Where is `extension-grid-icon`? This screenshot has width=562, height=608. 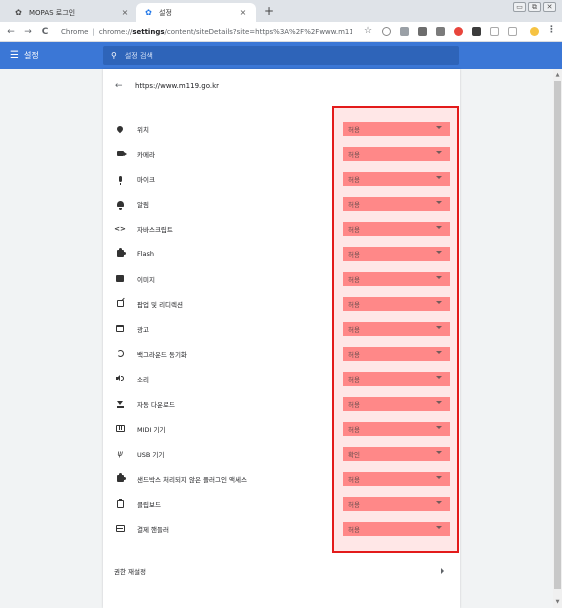
extension-grid-icon is located at coordinates (422, 31).